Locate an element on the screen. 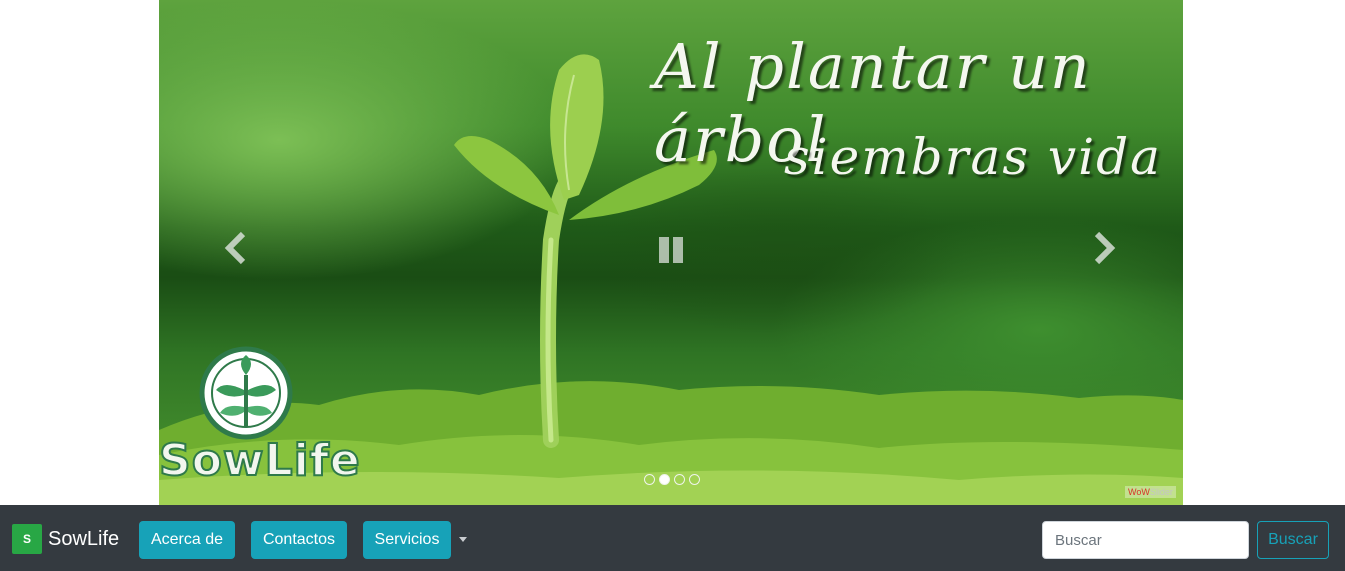 Image resolution: width=1345 pixels, height=571 pixels. slide-quote-line2: siembras vida is located at coordinates (973, 157).